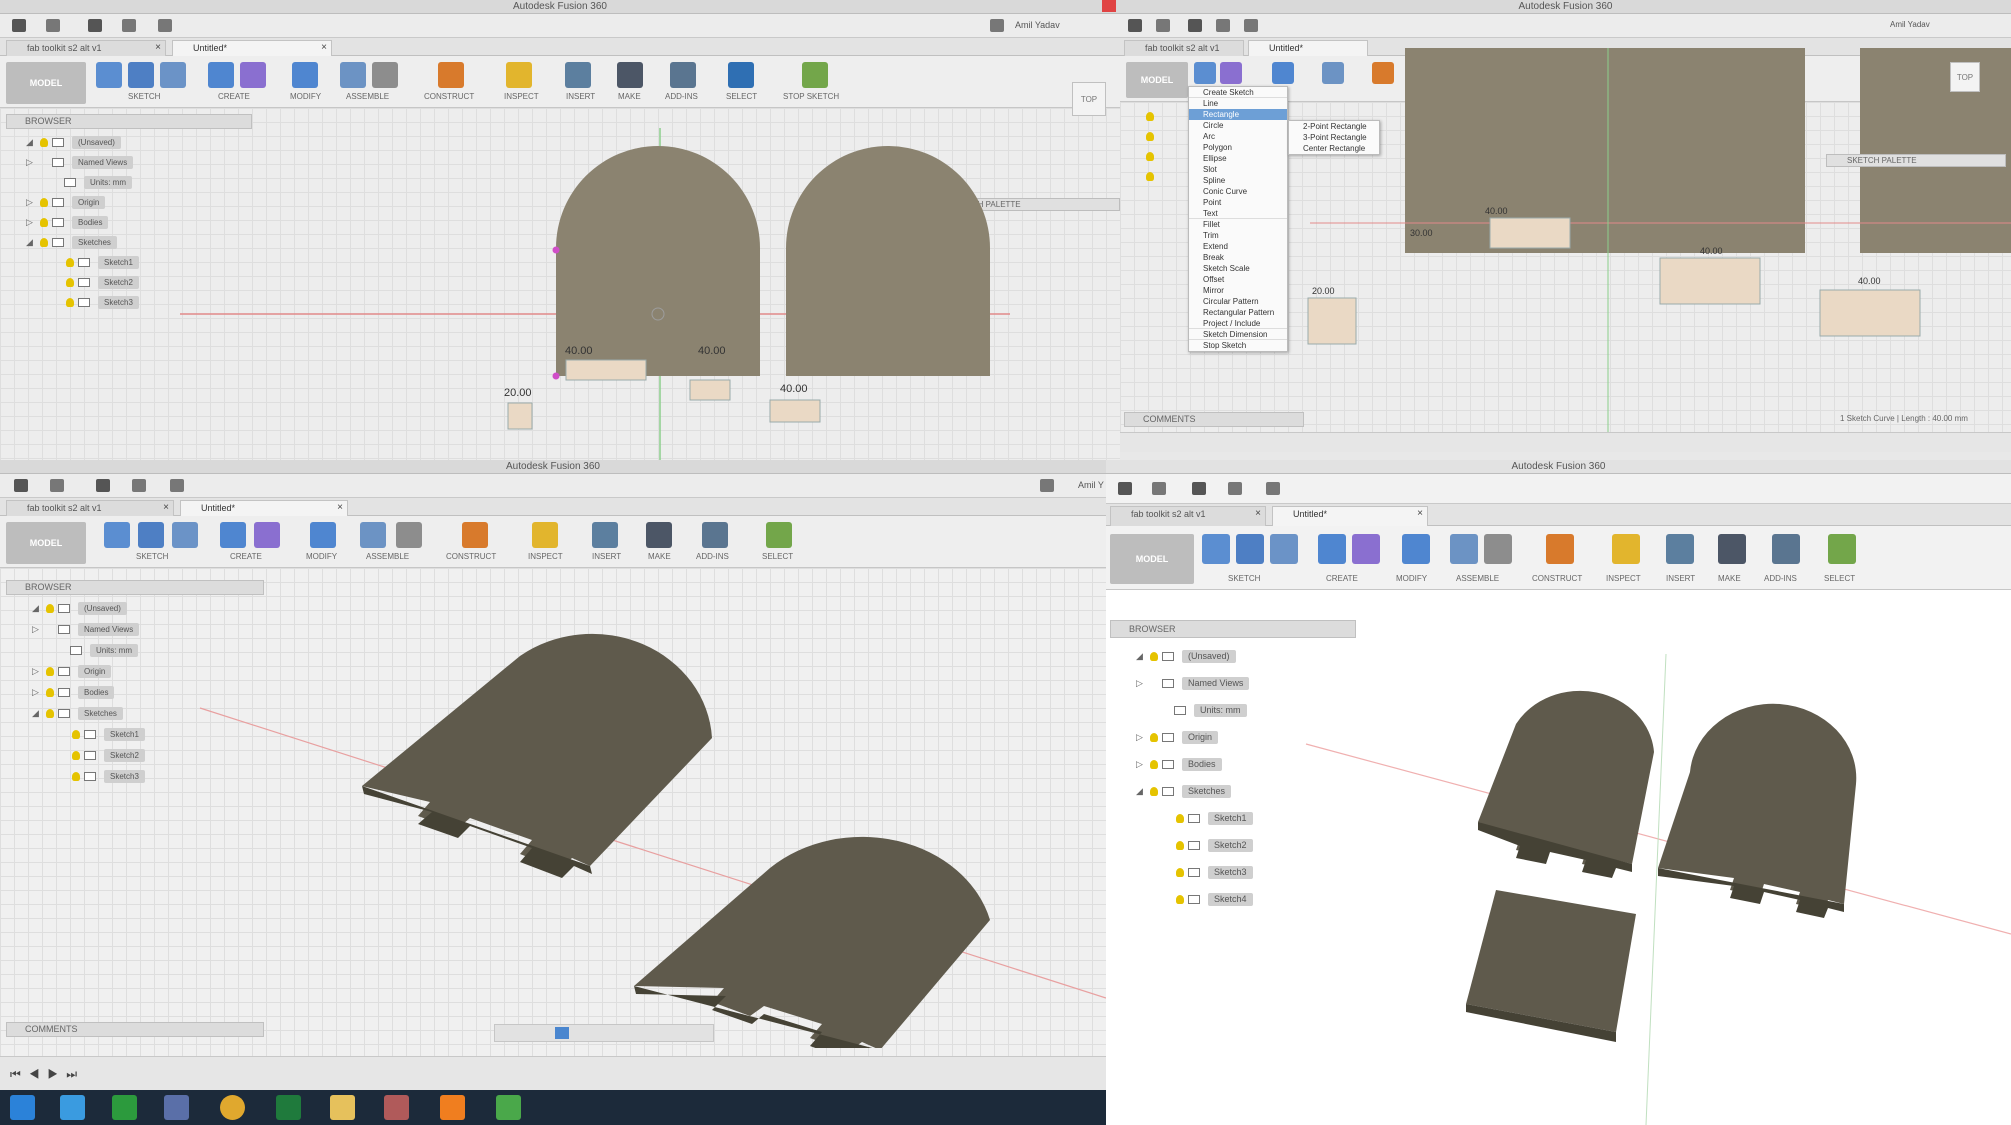 This screenshot has height=1125, width=2011. Describe the element at coordinates (1334, 126) in the screenshot. I see `submenu-2-point-rectangle: 2-Point Rectangle` at that location.